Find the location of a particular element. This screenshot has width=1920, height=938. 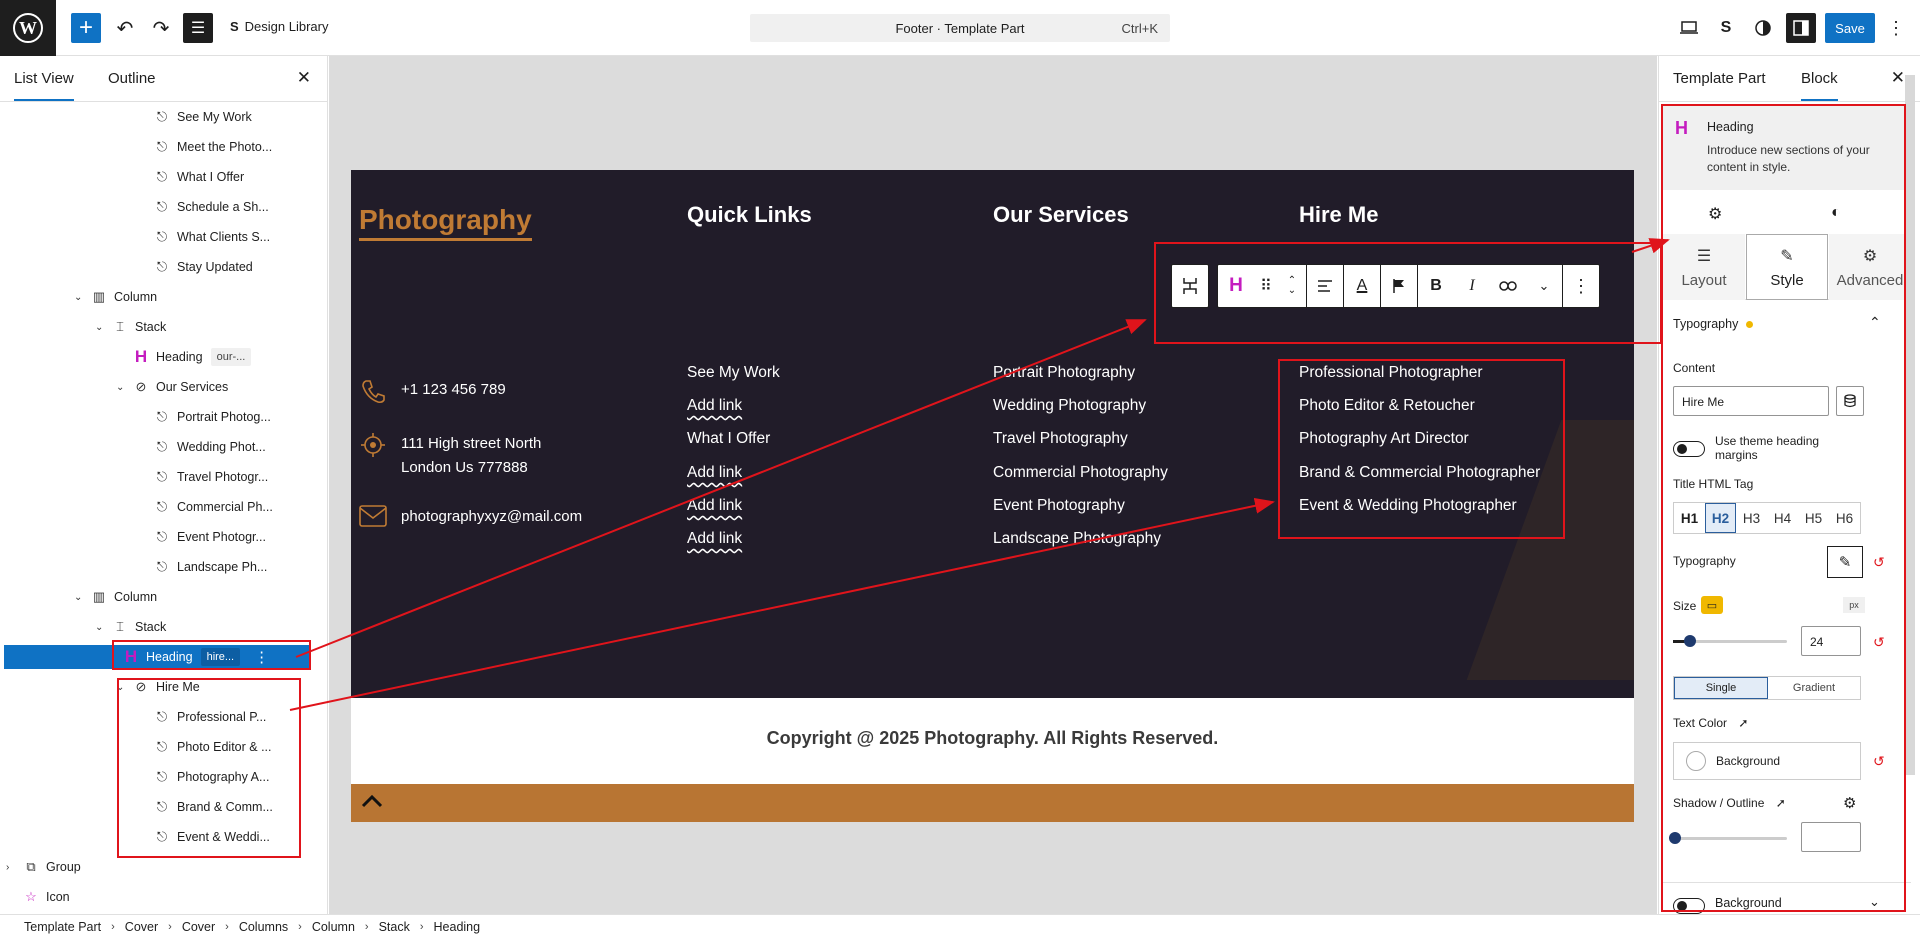

chevron-icon: › is located at coordinates (13, 867).